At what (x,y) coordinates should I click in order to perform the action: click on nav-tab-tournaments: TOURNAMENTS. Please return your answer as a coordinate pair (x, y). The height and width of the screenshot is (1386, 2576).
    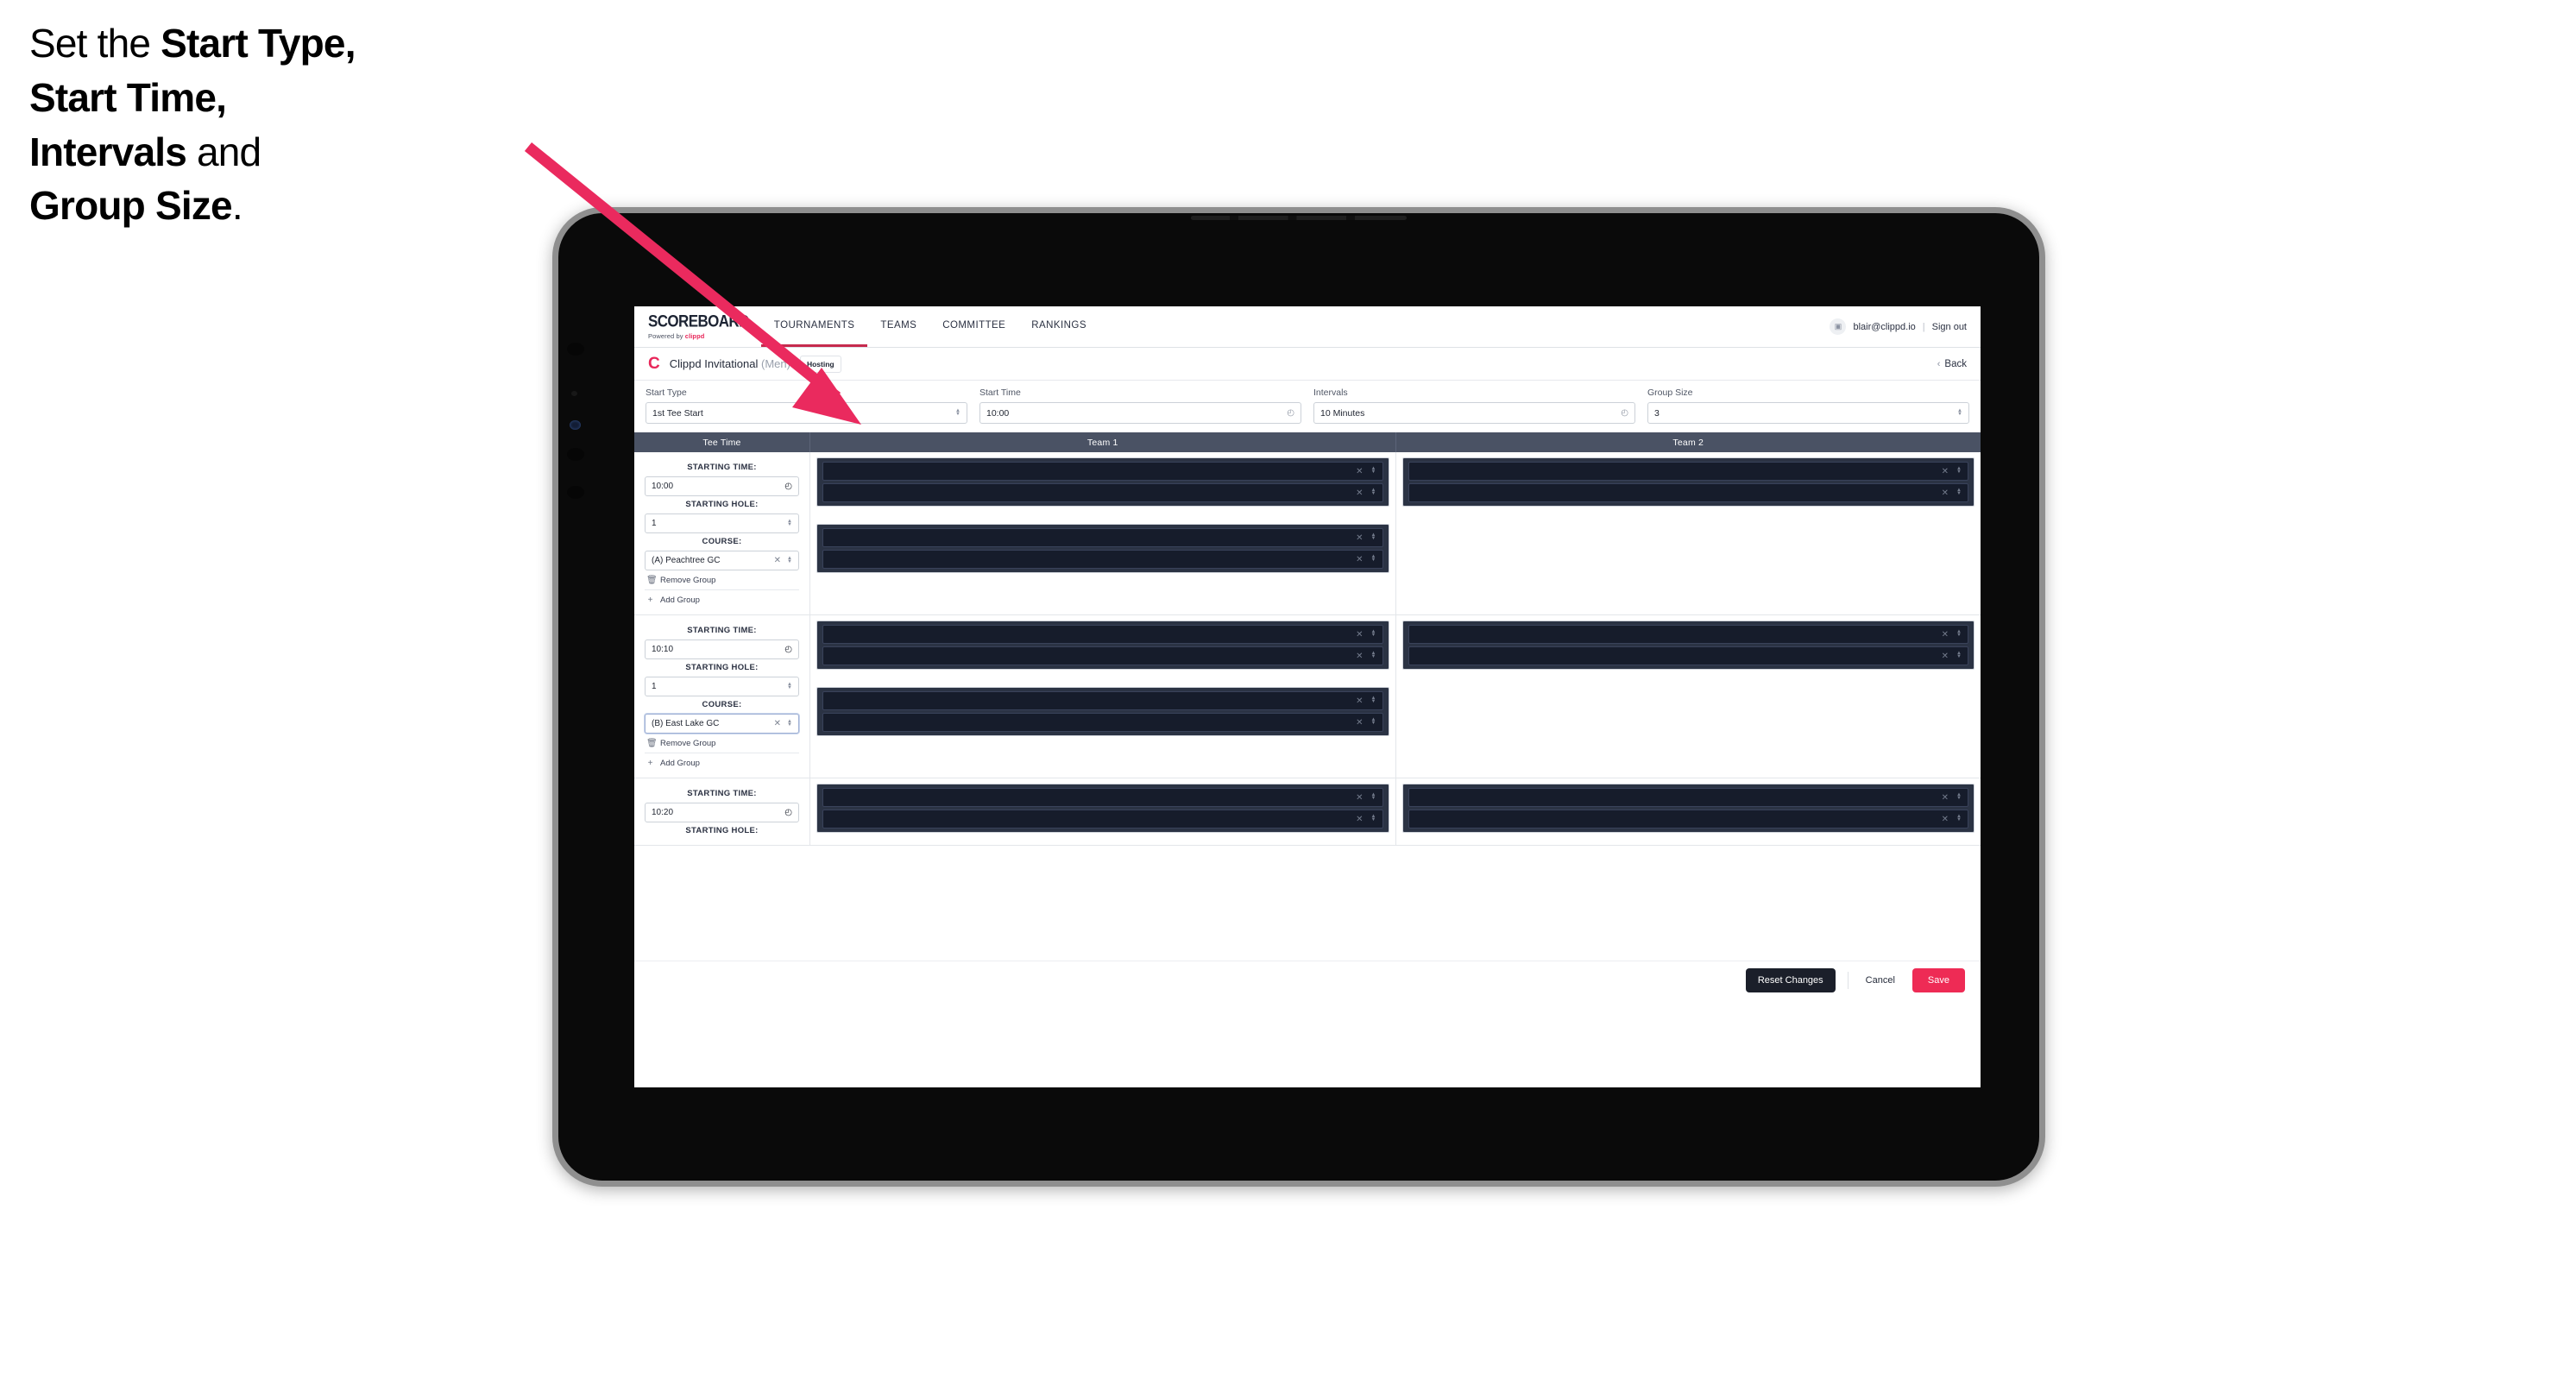
    Looking at the image, I should click on (814, 327).